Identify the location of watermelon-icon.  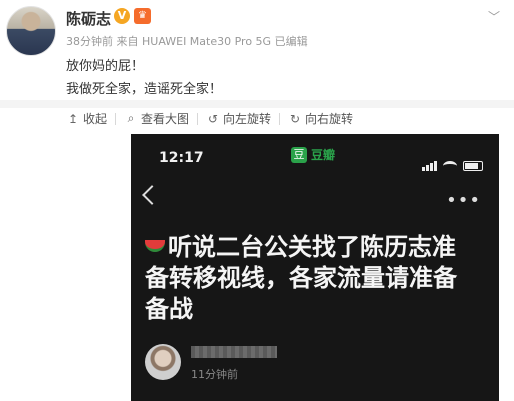
(155, 246).